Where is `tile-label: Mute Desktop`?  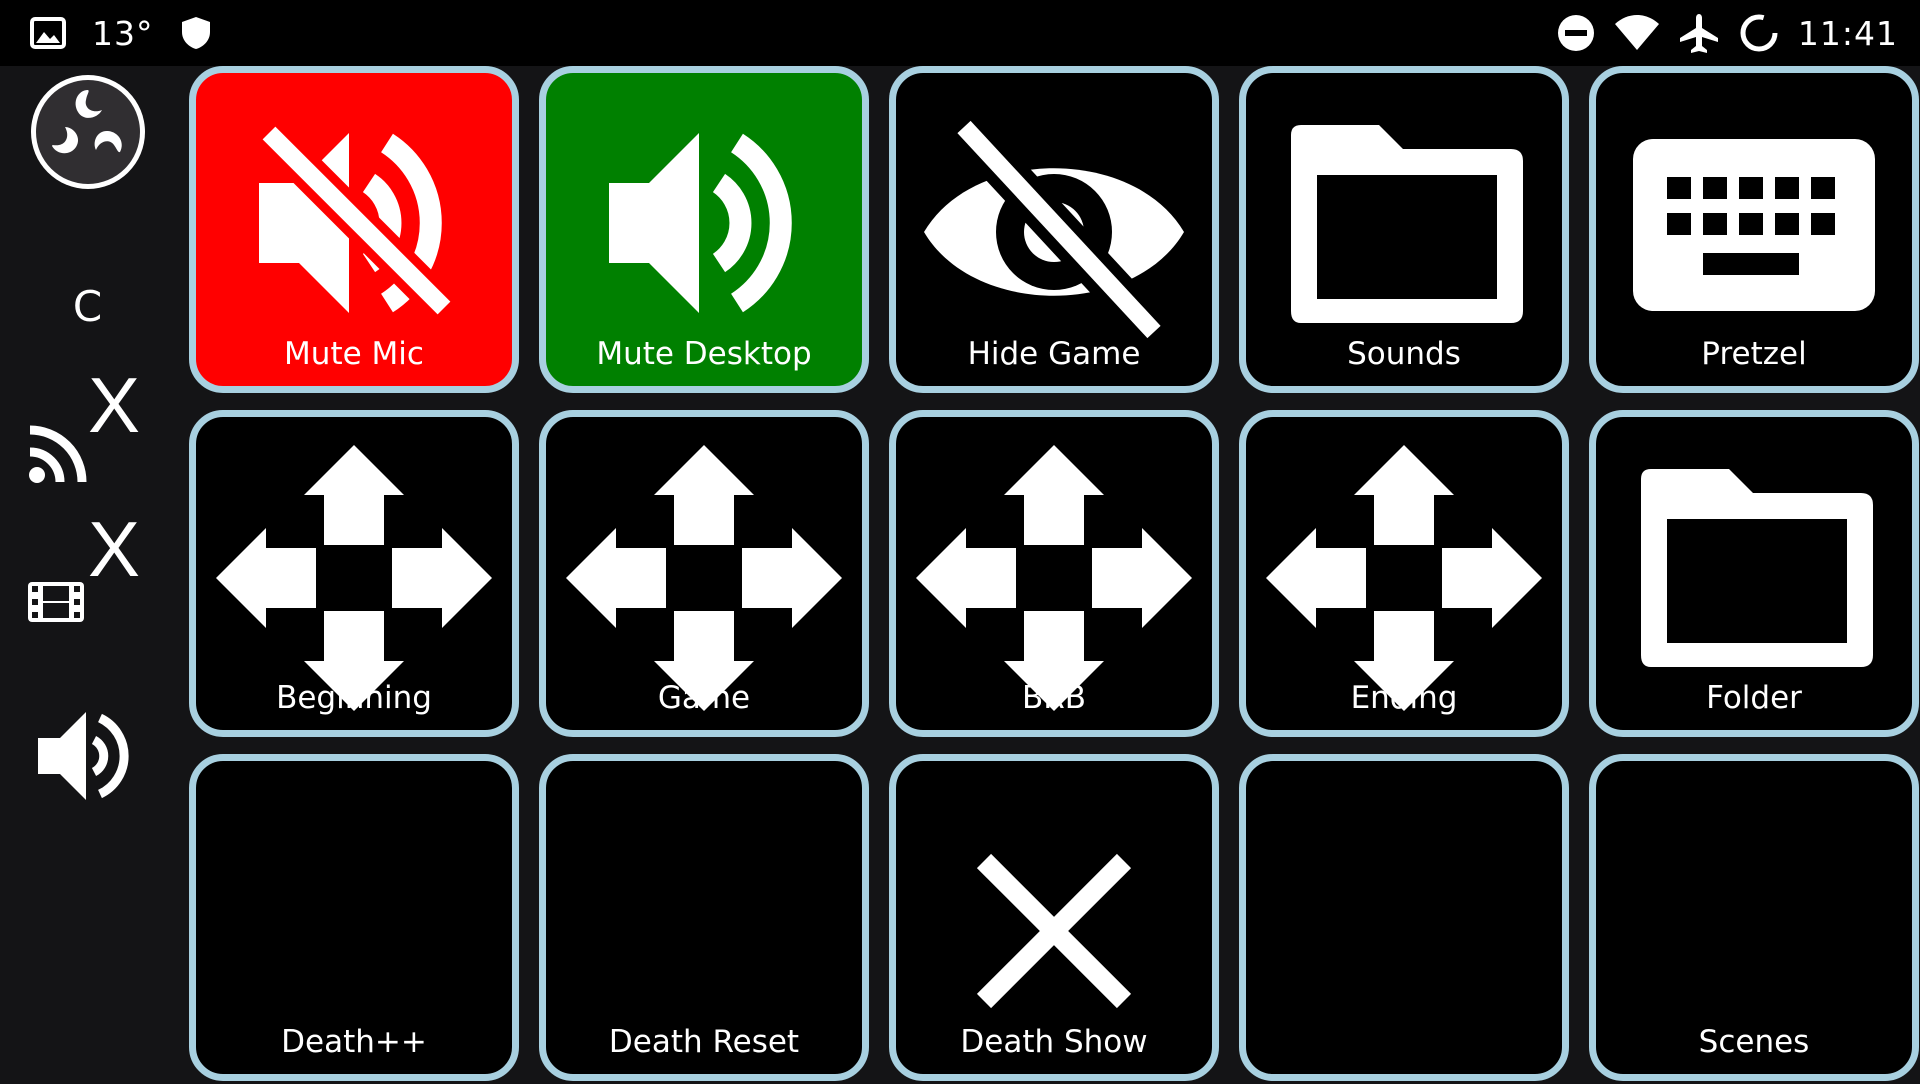 tile-label: Mute Desktop is located at coordinates (704, 354).